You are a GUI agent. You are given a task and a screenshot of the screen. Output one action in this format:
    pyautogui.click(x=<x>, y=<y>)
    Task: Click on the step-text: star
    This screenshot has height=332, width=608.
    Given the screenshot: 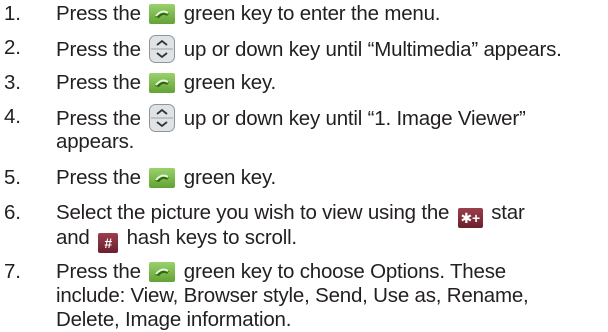 What is the action you would take?
    pyautogui.click(x=508, y=212)
    